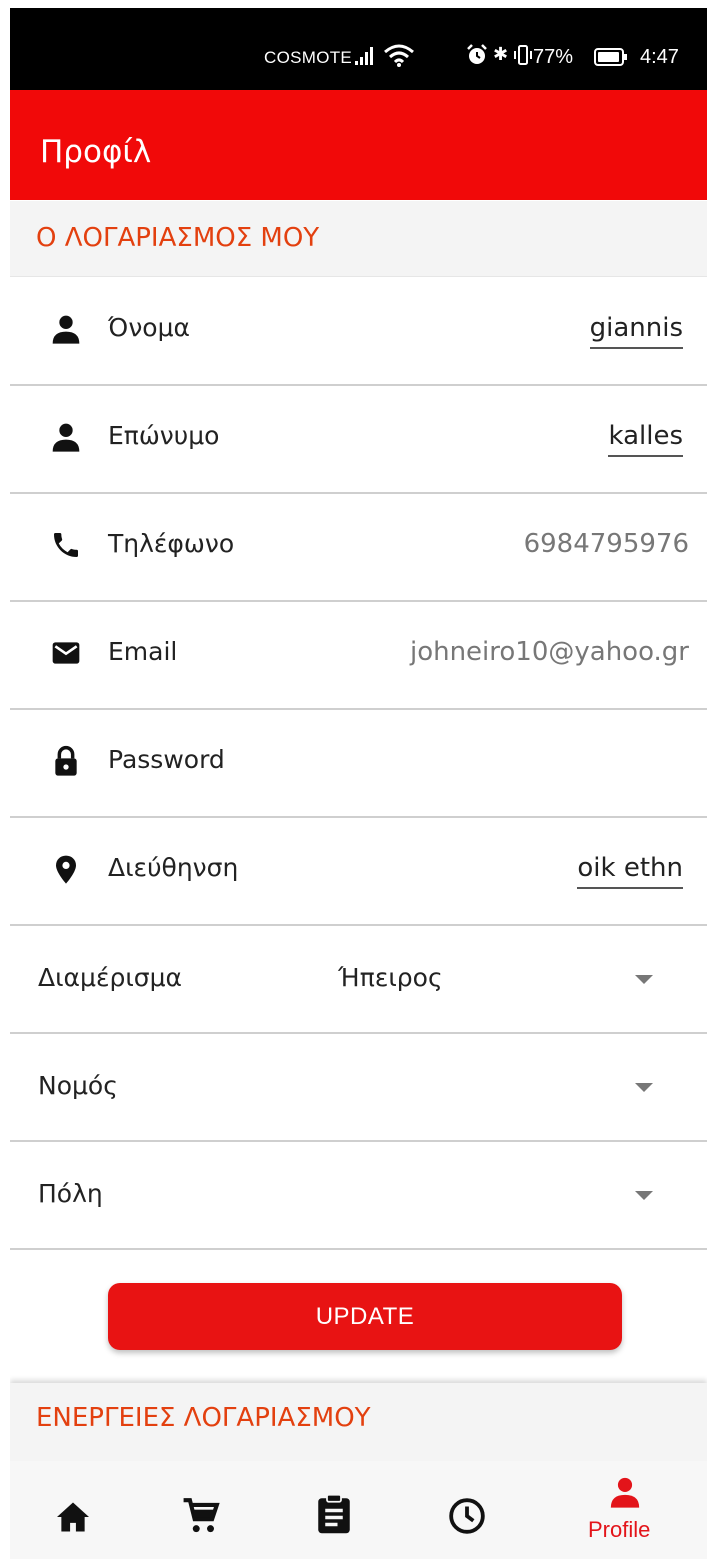 Image resolution: width=707 pixels, height=1559 pixels. I want to click on history-clock-icon, so click(467, 1516).